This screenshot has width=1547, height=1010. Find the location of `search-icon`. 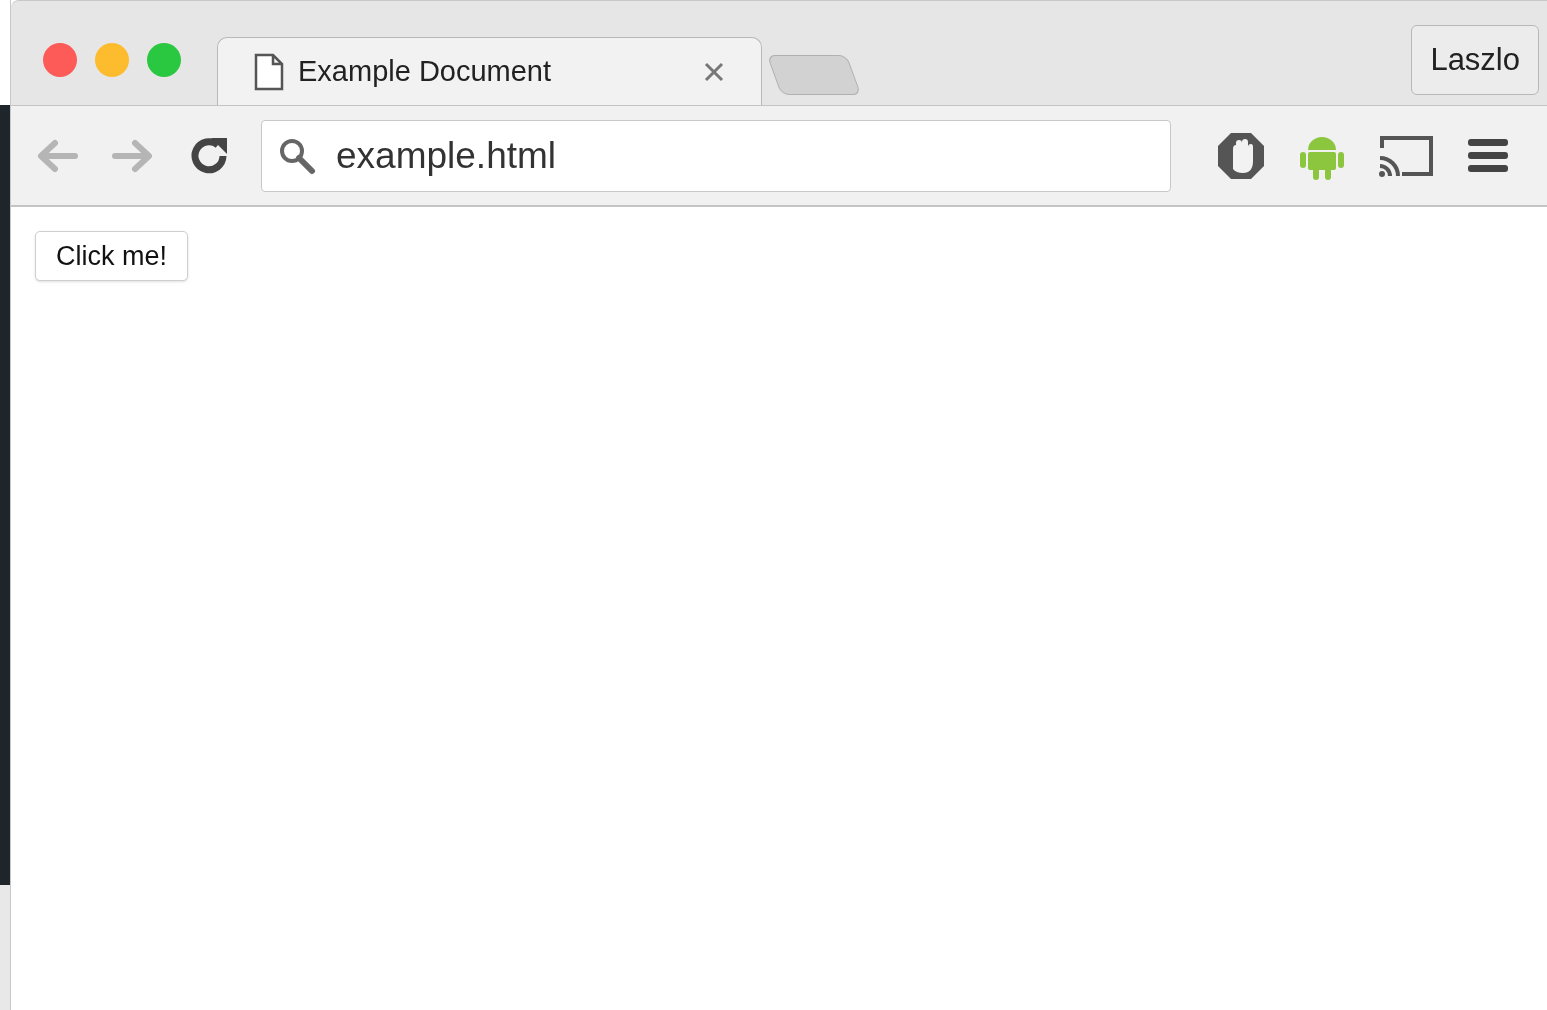

search-icon is located at coordinates (297, 155).